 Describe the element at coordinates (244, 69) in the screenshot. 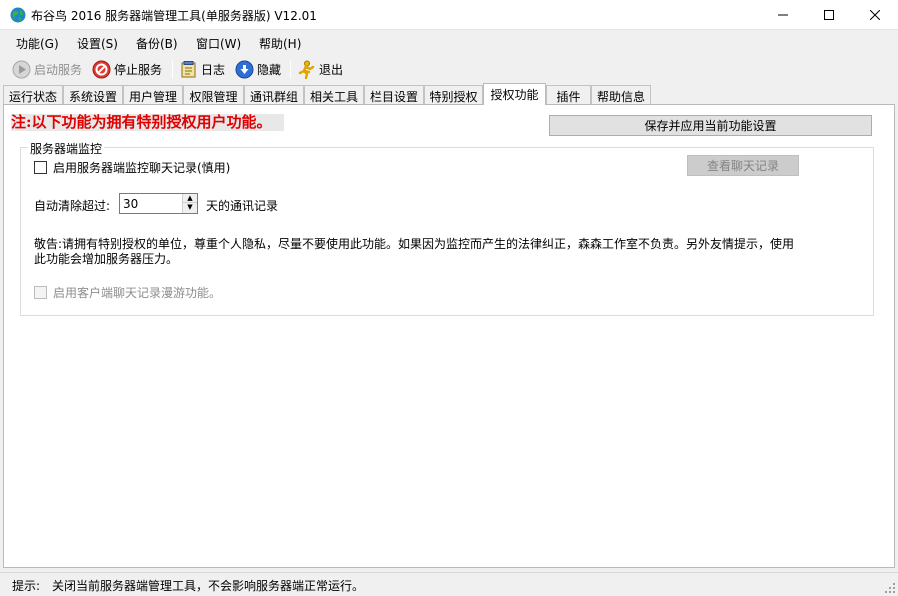

I see `hide-down-icon` at that location.